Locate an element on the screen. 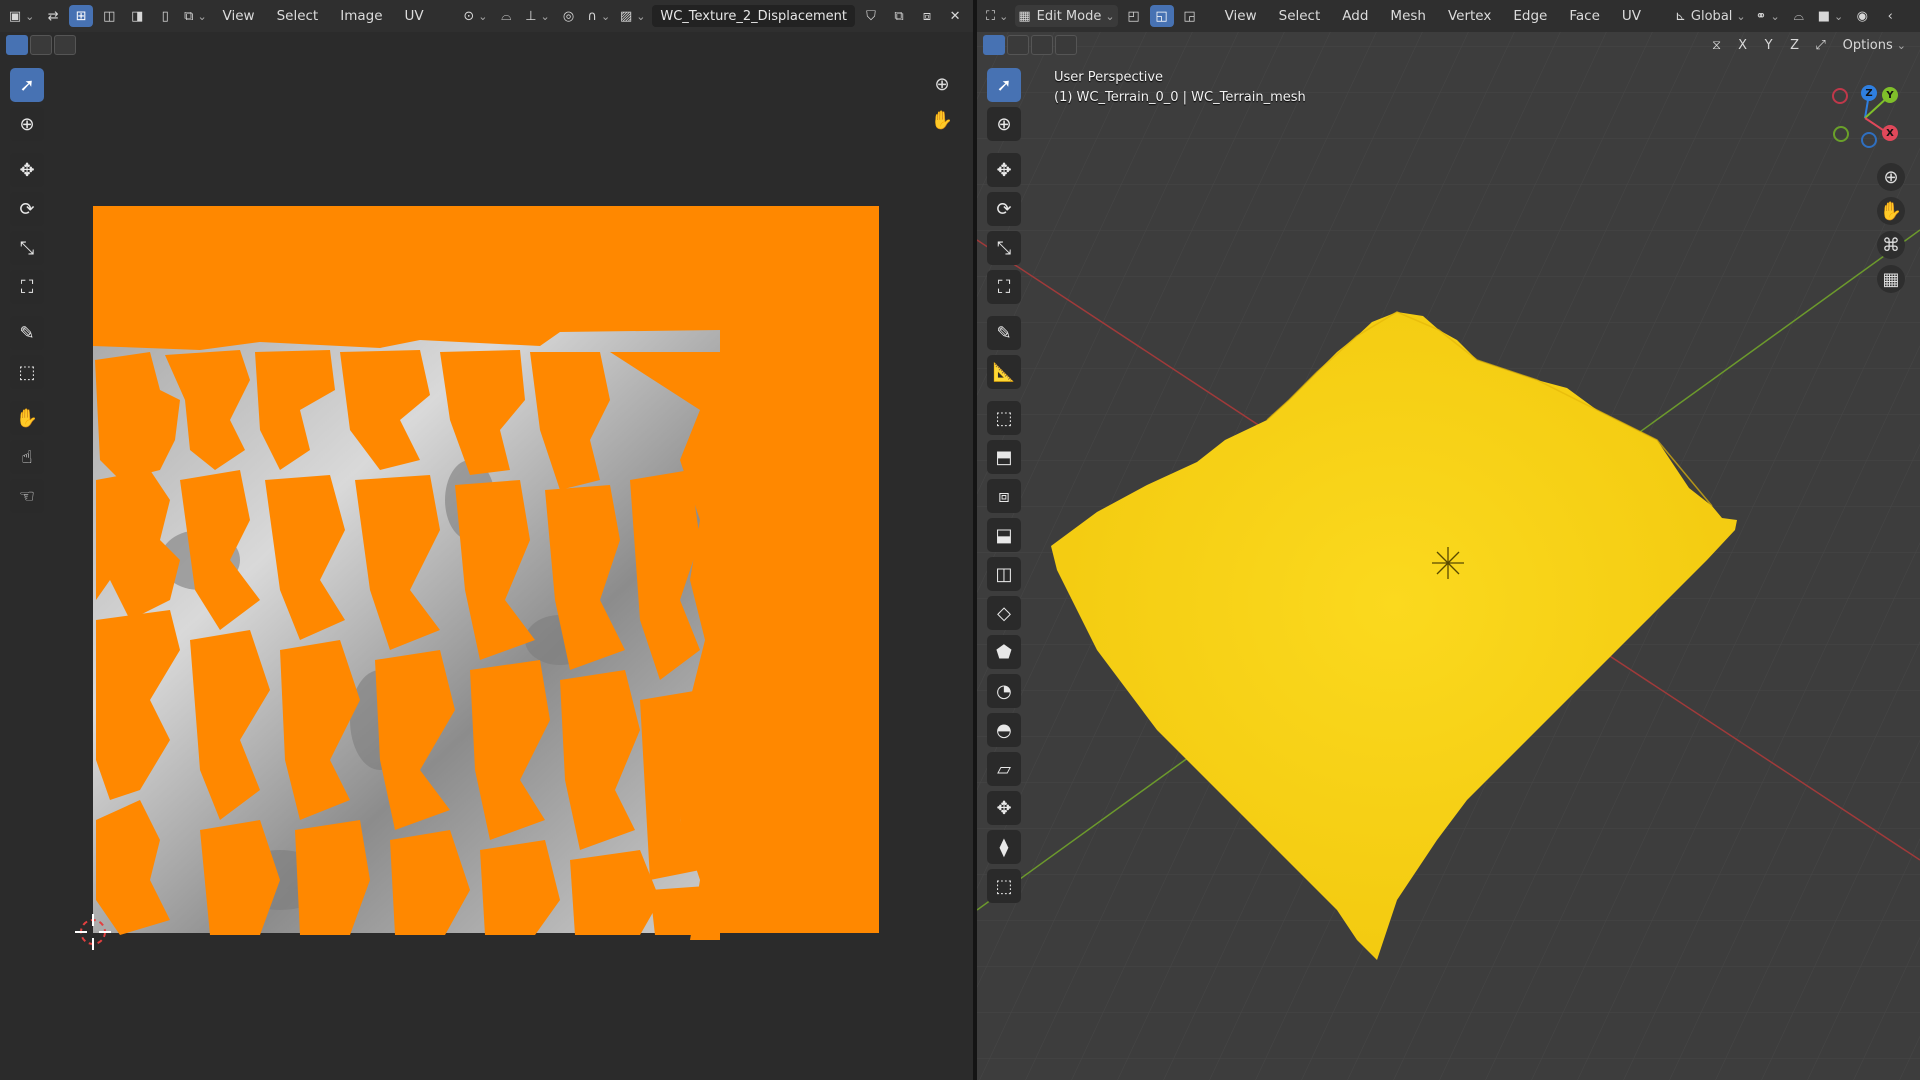  collapse-arrow-icon: ‹ is located at coordinates (1890, 16).